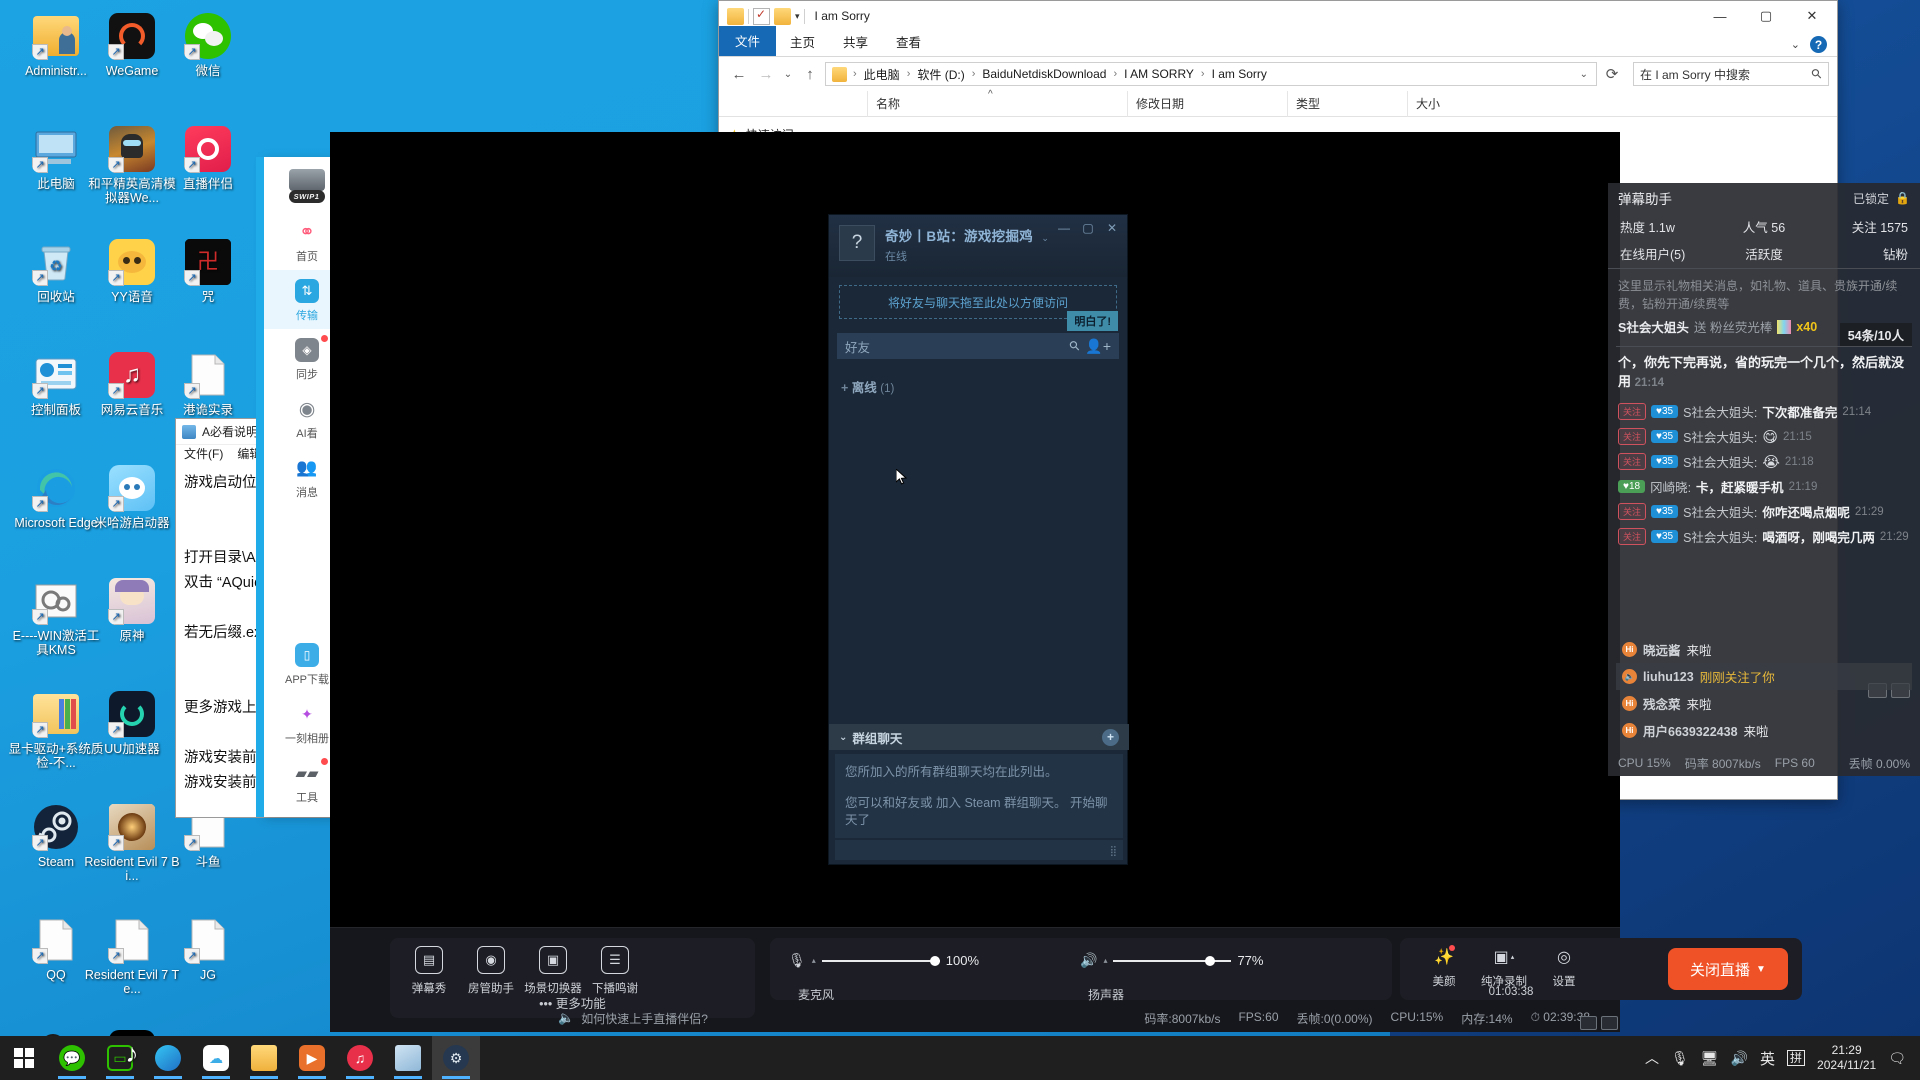  I want to click on notification-icon: 🗨, so click(1897, 1058).